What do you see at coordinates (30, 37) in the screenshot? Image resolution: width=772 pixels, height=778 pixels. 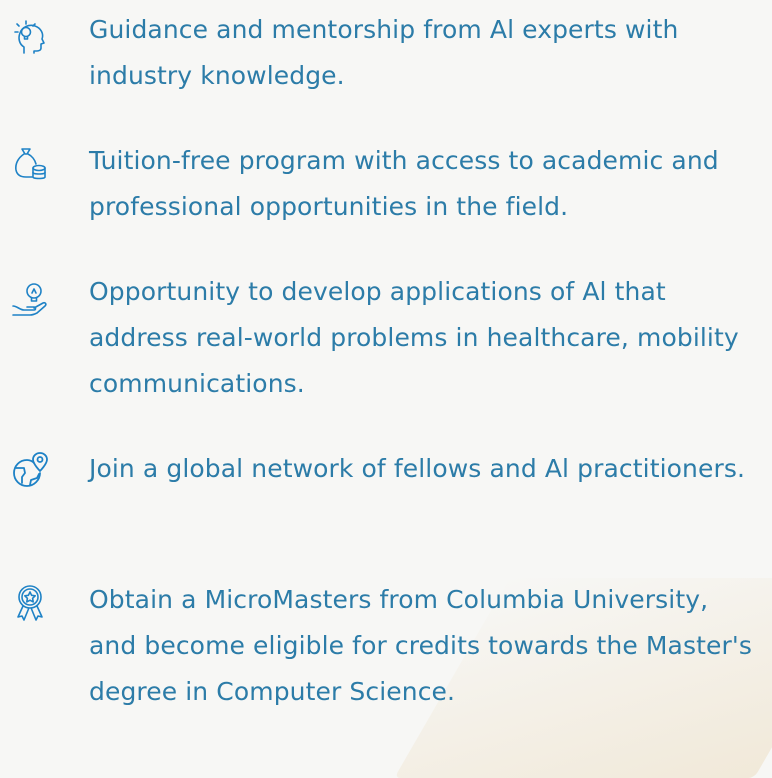 I see `mentor-lightbulb-head-icon` at bounding box center [30, 37].